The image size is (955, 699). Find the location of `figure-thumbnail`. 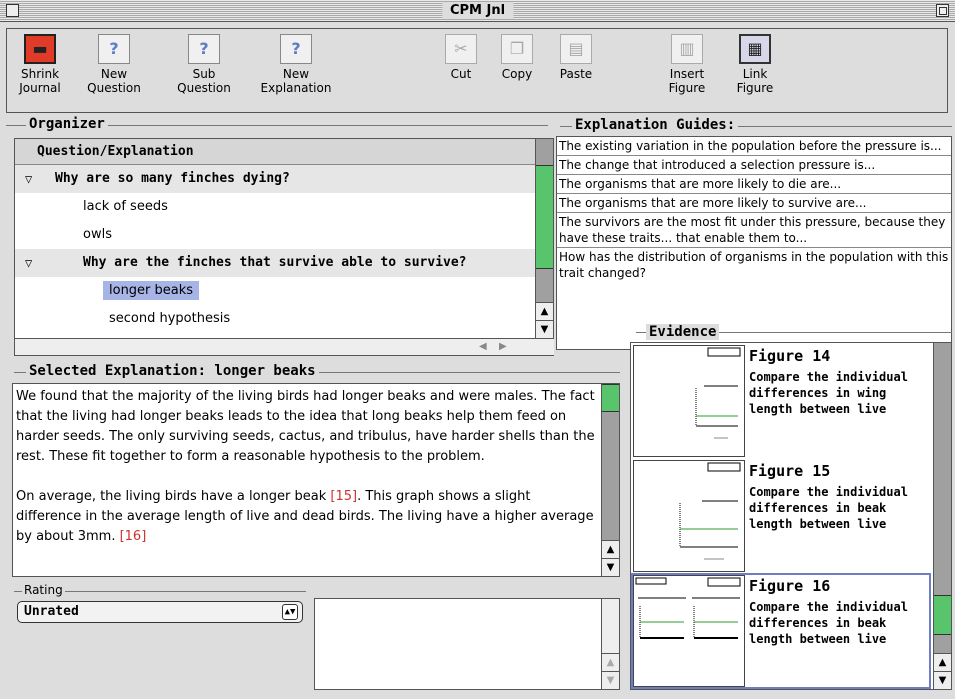

figure-thumbnail is located at coordinates (689, 516).